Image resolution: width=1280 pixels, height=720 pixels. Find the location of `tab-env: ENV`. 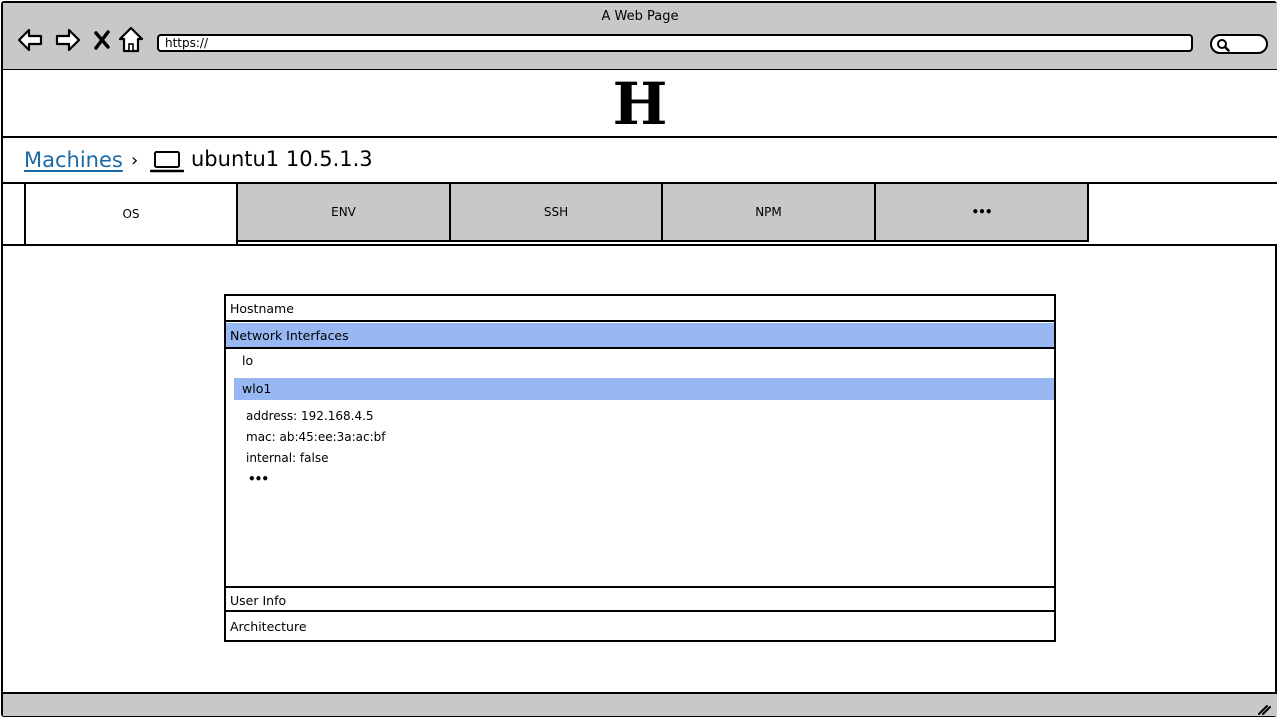

tab-env: ENV is located at coordinates (343, 213).